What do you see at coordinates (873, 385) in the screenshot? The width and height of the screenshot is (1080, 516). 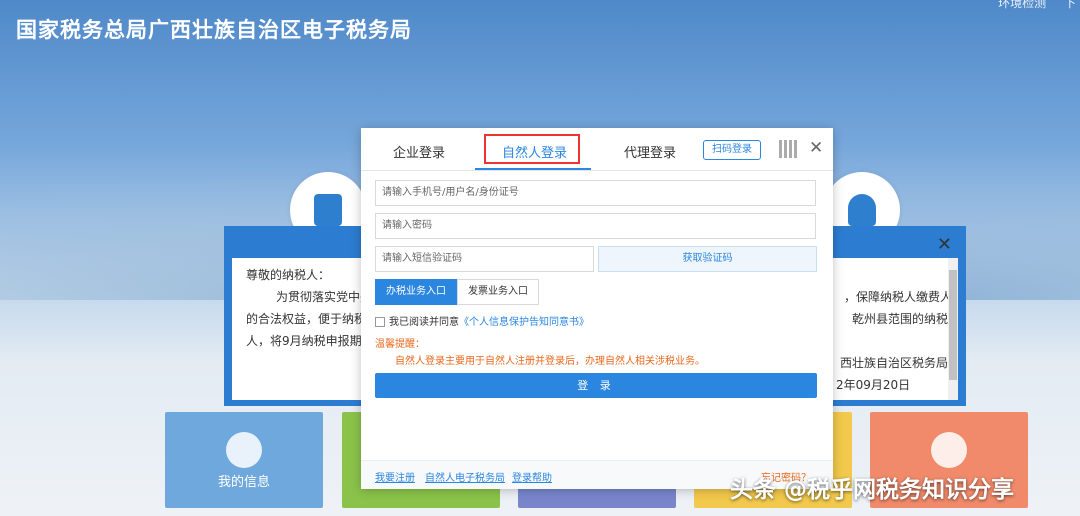 I see `notice-date: 2年09月20日` at bounding box center [873, 385].